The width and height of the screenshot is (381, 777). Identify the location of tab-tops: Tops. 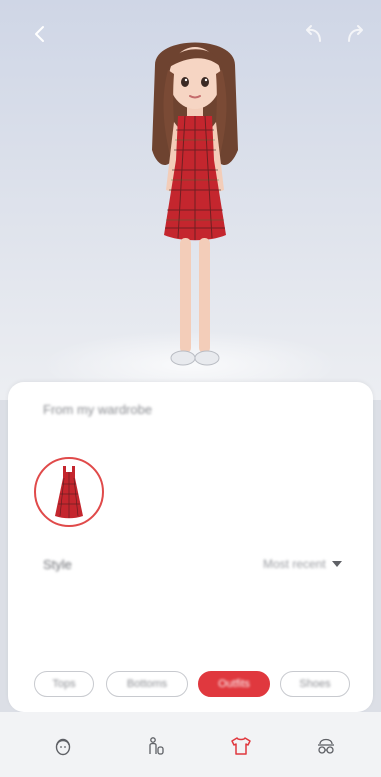
(64, 684).